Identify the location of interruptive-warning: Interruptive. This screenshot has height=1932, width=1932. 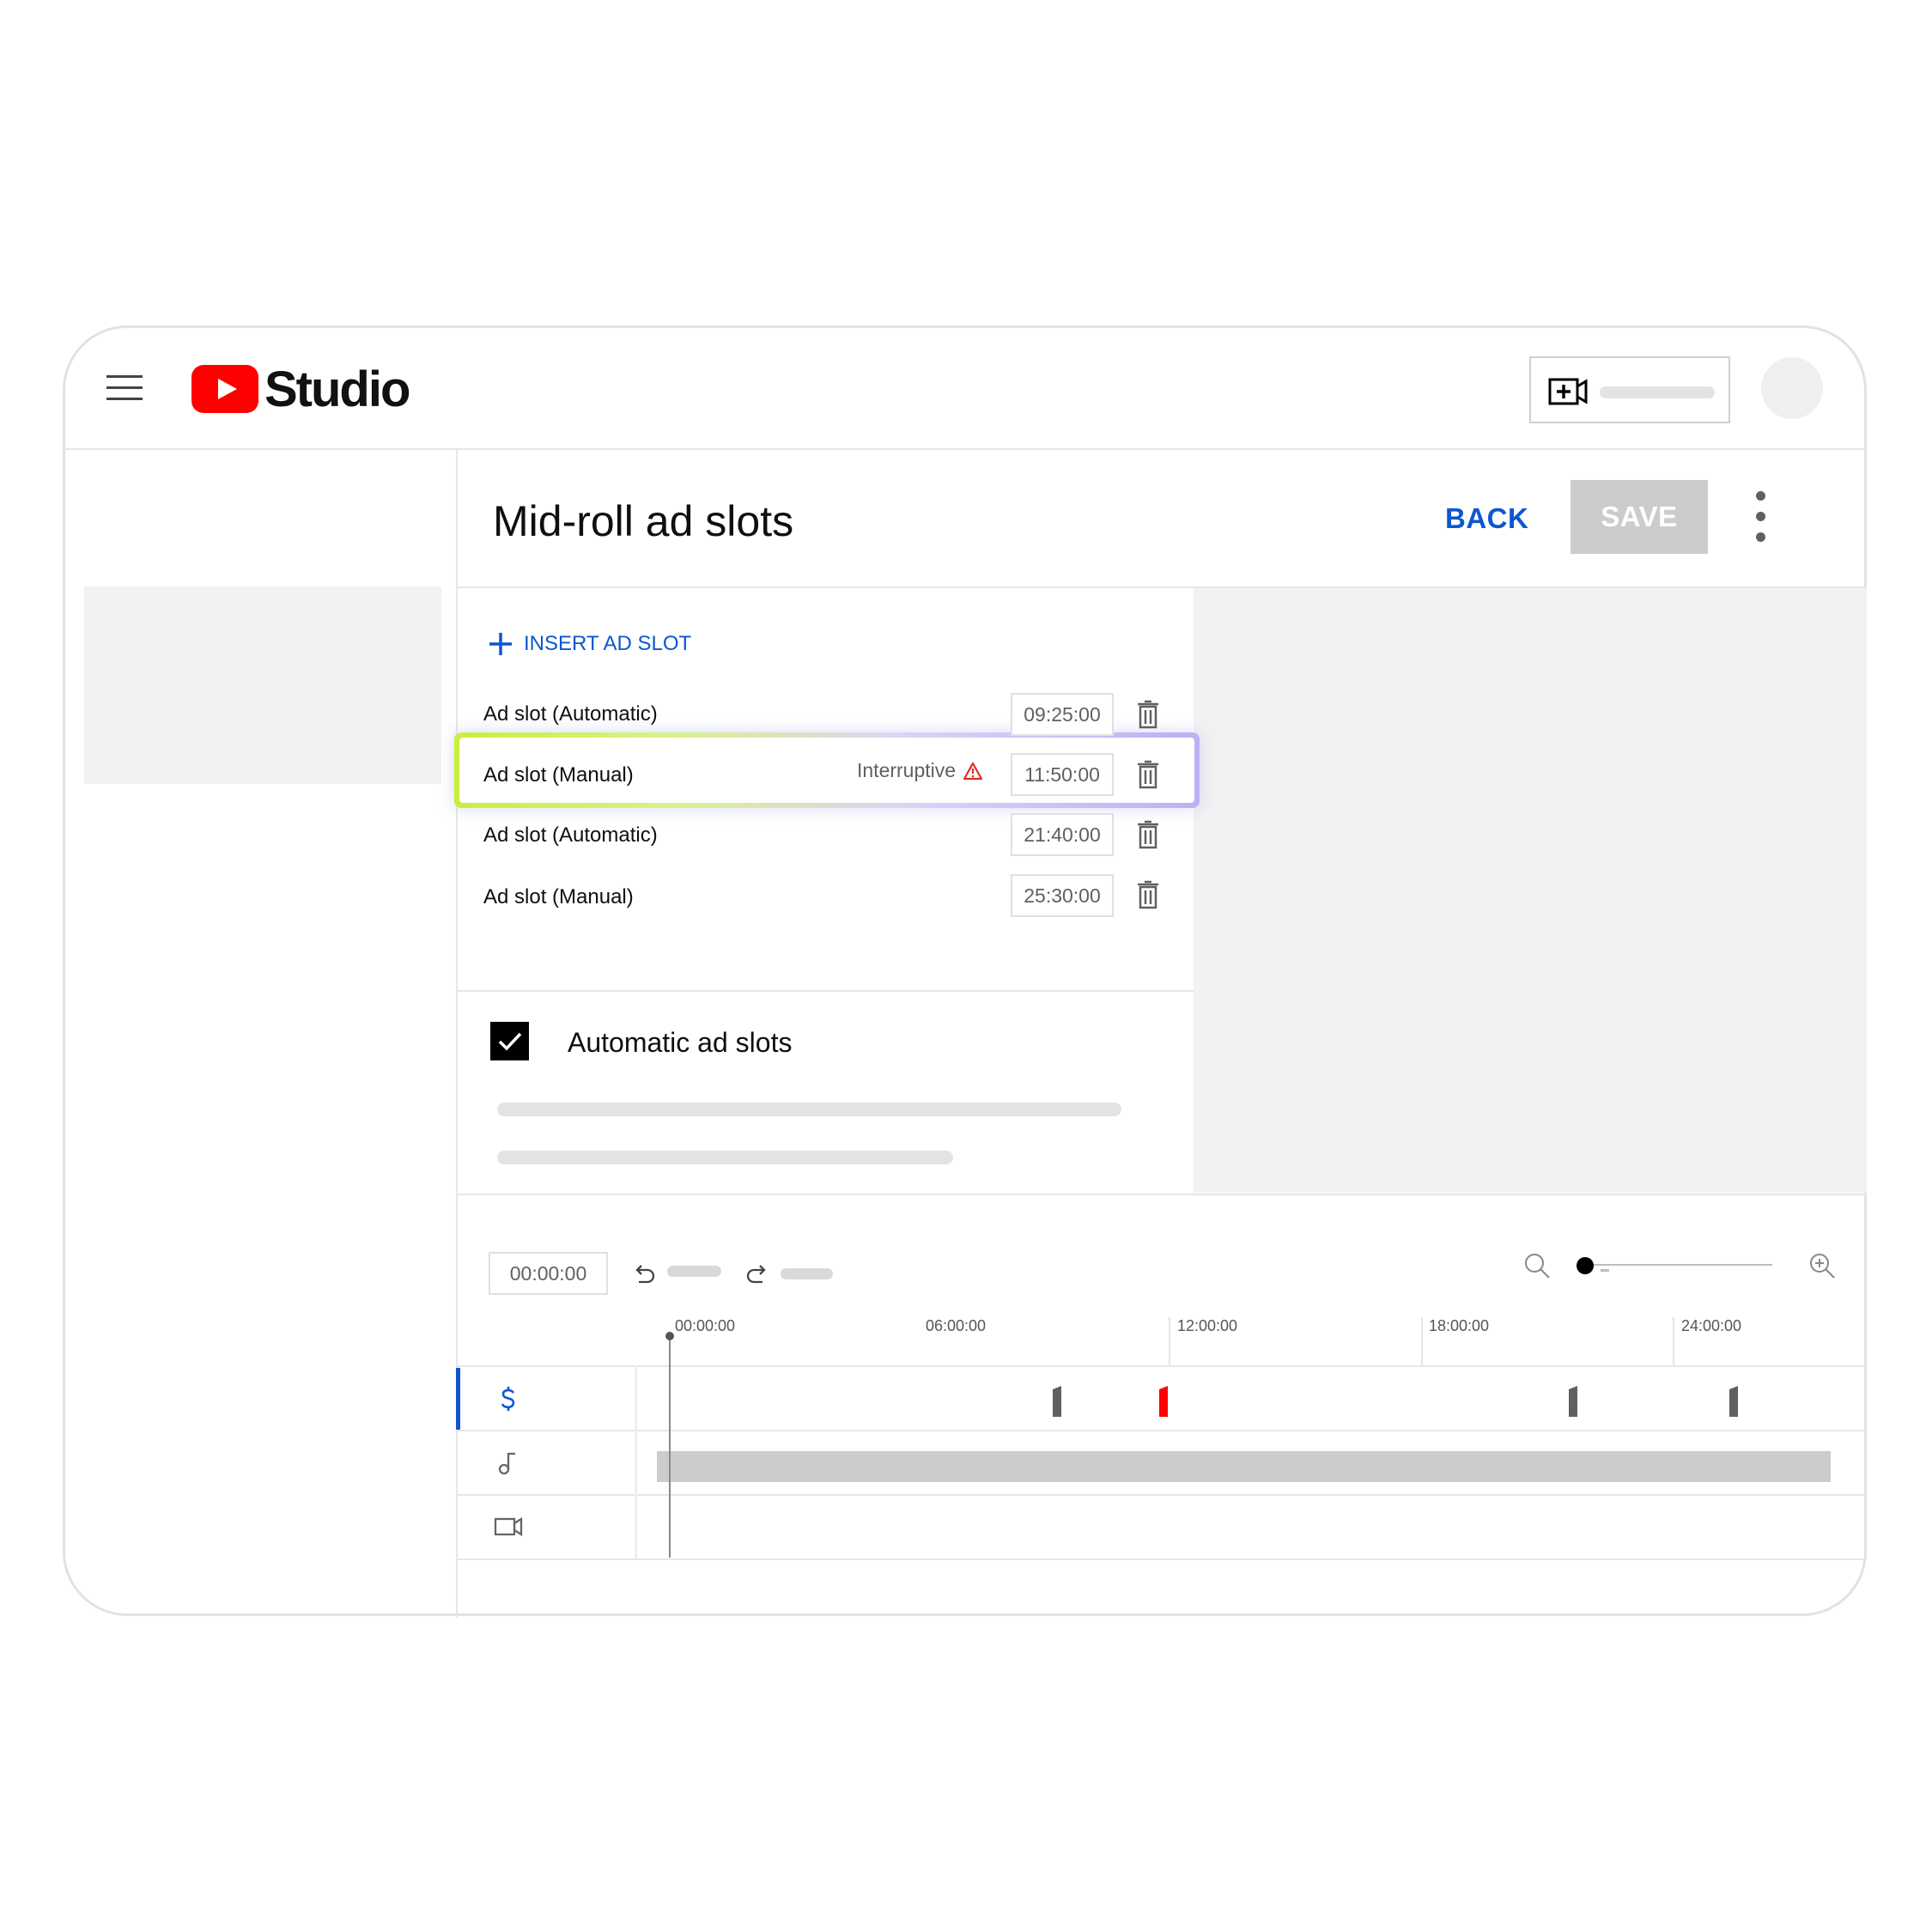
(920, 770).